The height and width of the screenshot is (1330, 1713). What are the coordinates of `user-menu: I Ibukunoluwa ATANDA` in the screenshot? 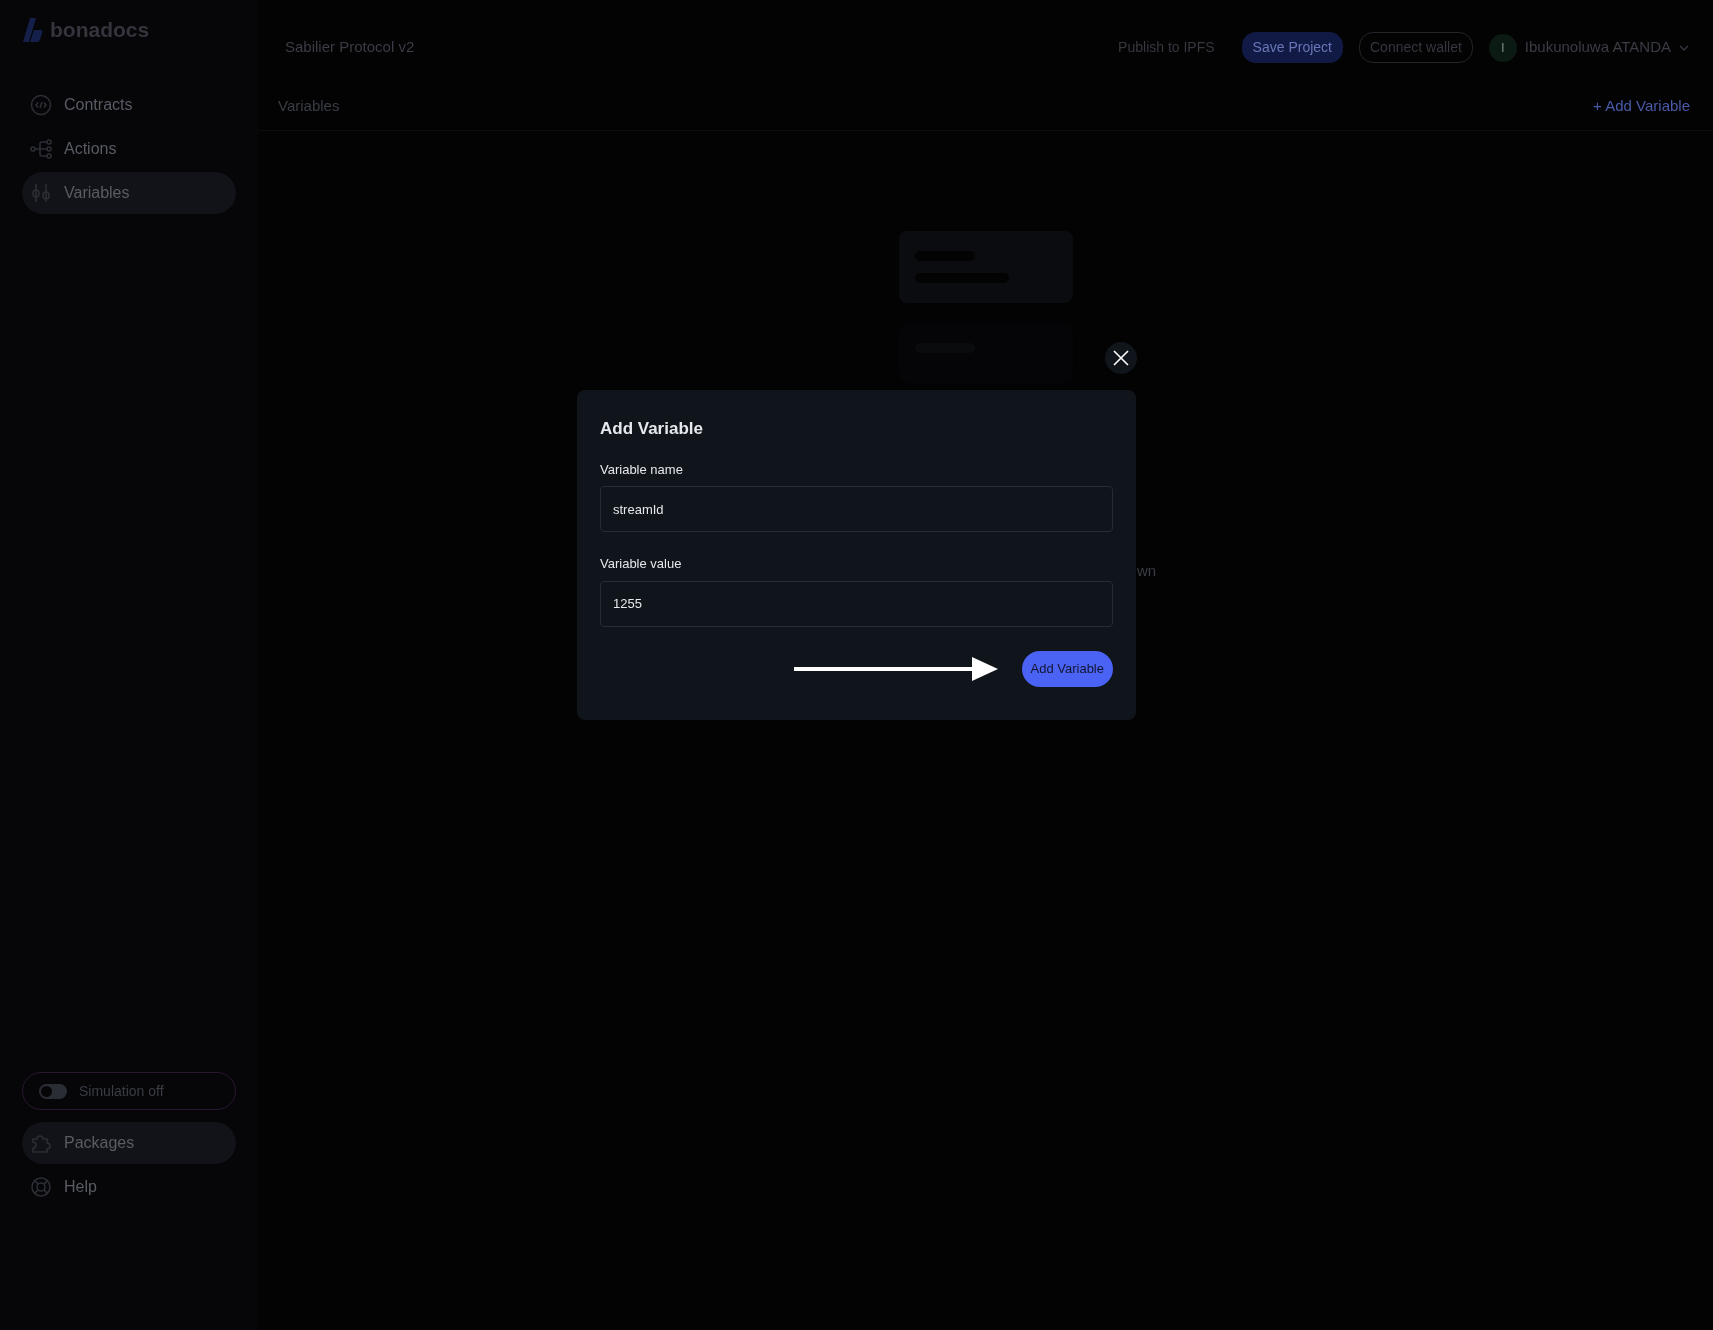 It's located at (1588, 47).